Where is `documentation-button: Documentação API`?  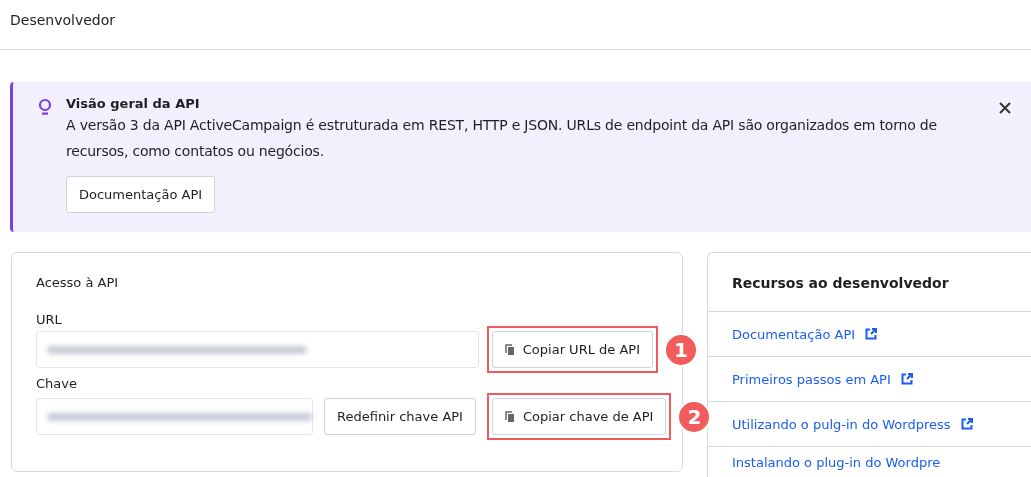 documentation-button: Documentação API is located at coordinates (141, 194).